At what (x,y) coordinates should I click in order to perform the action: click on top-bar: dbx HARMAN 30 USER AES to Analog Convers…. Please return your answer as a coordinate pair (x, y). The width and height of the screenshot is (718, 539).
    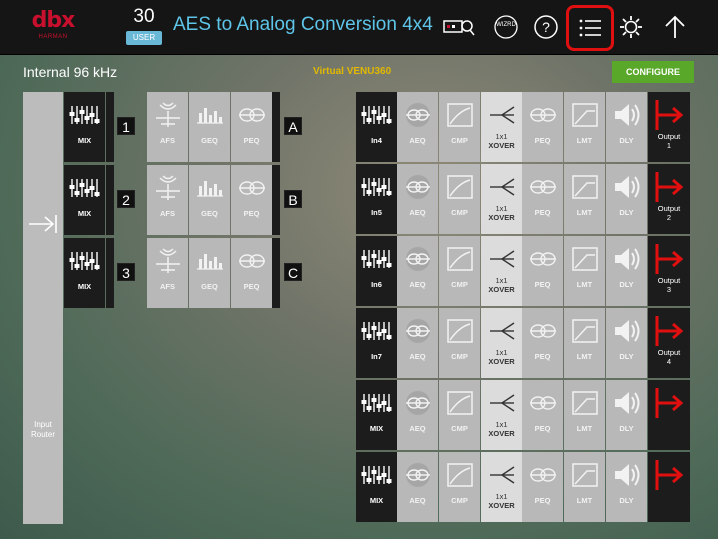
    Looking at the image, I should click on (359, 27).